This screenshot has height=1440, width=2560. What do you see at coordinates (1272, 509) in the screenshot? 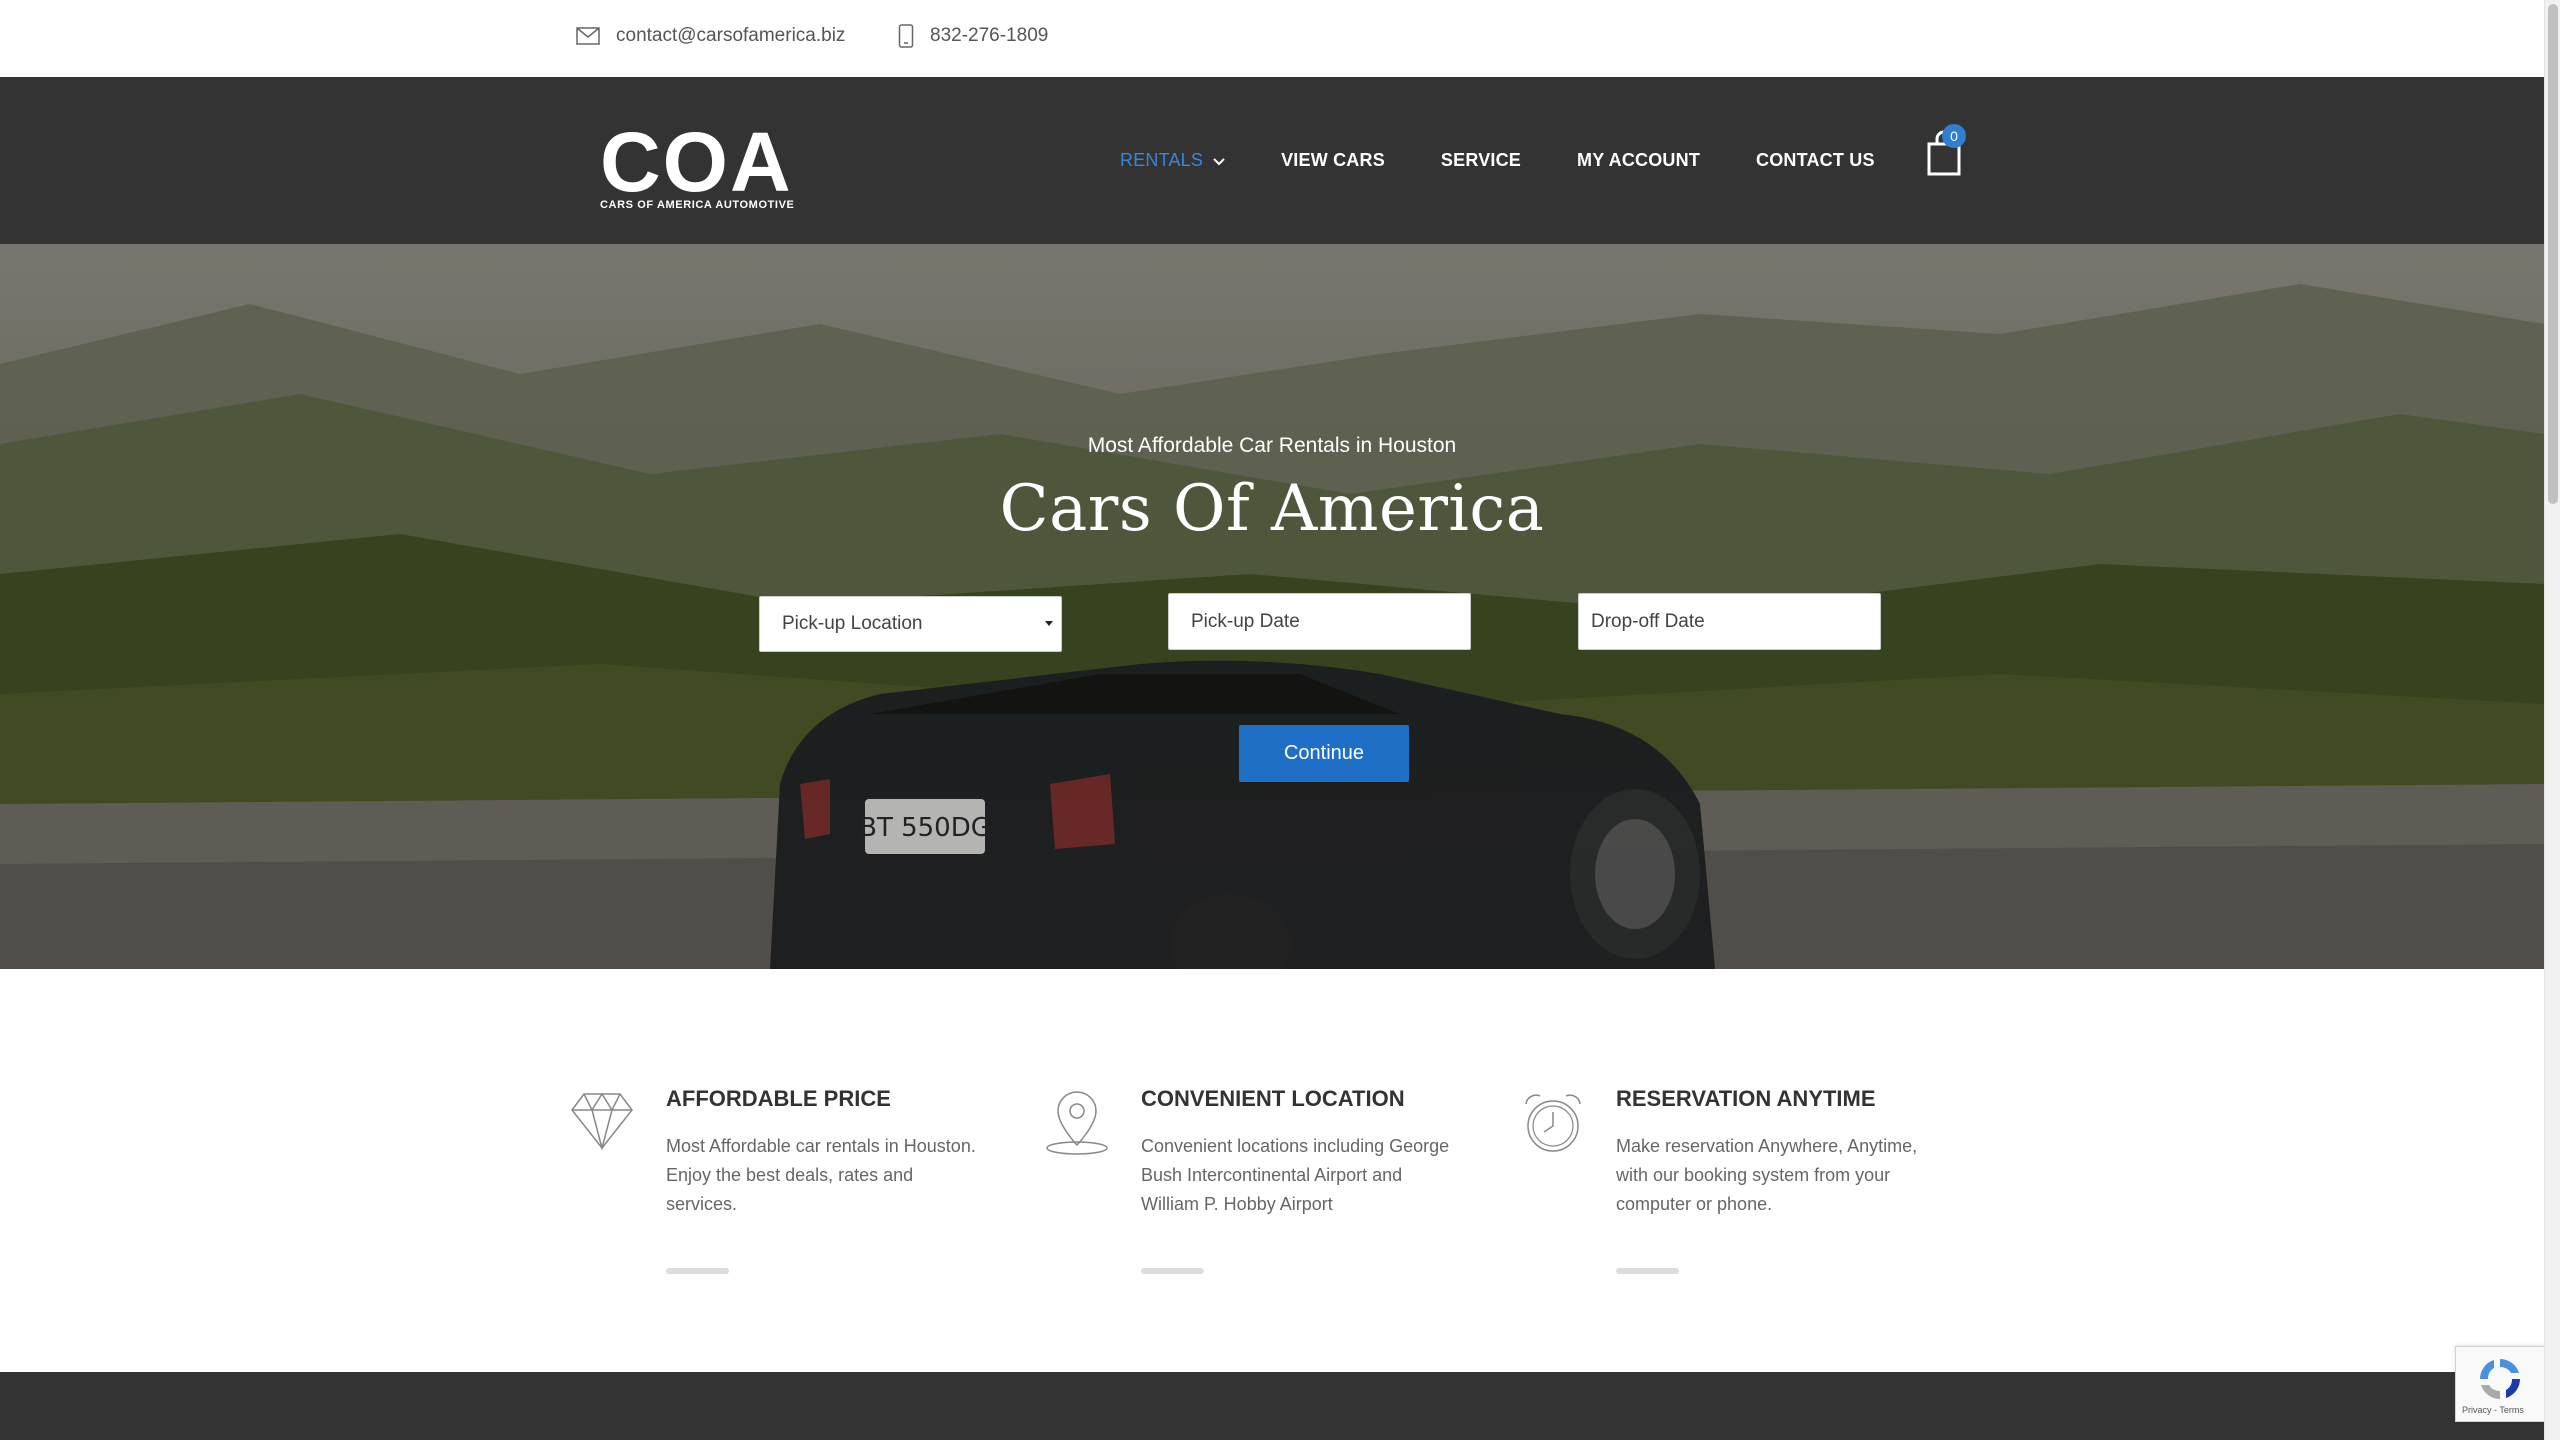
I see `hero-title: Cars Of America` at bounding box center [1272, 509].